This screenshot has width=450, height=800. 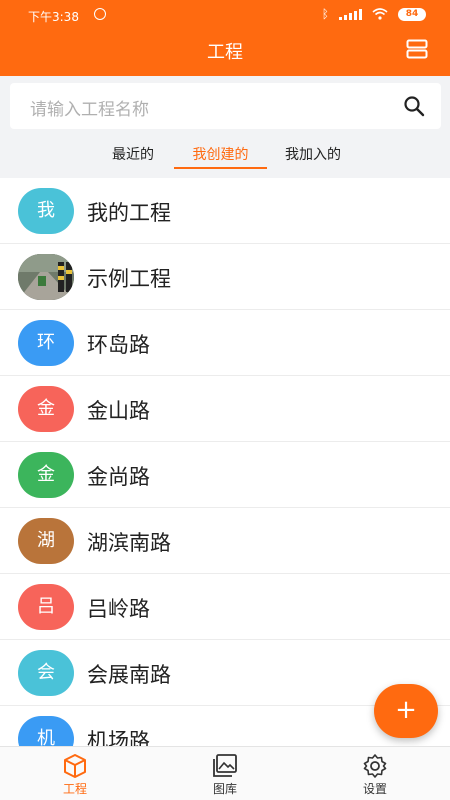 I want to click on active-tab-indicator, so click(x=220, y=168).